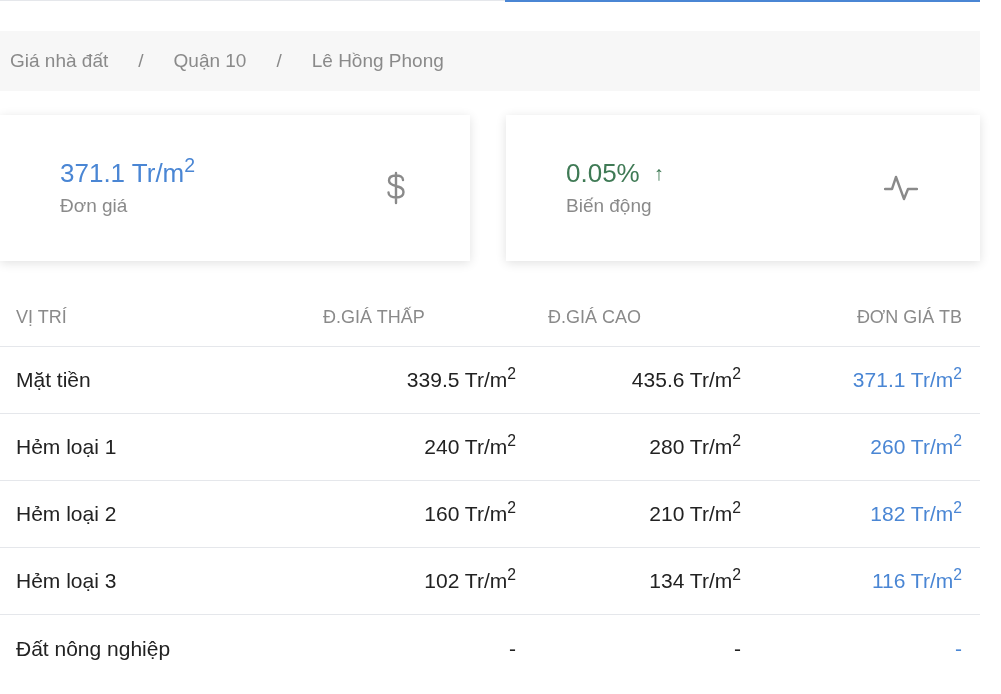  What do you see at coordinates (907, 380) in the screenshot?
I see `table-cell: 371.1 Tr/m$^{2}$` at bounding box center [907, 380].